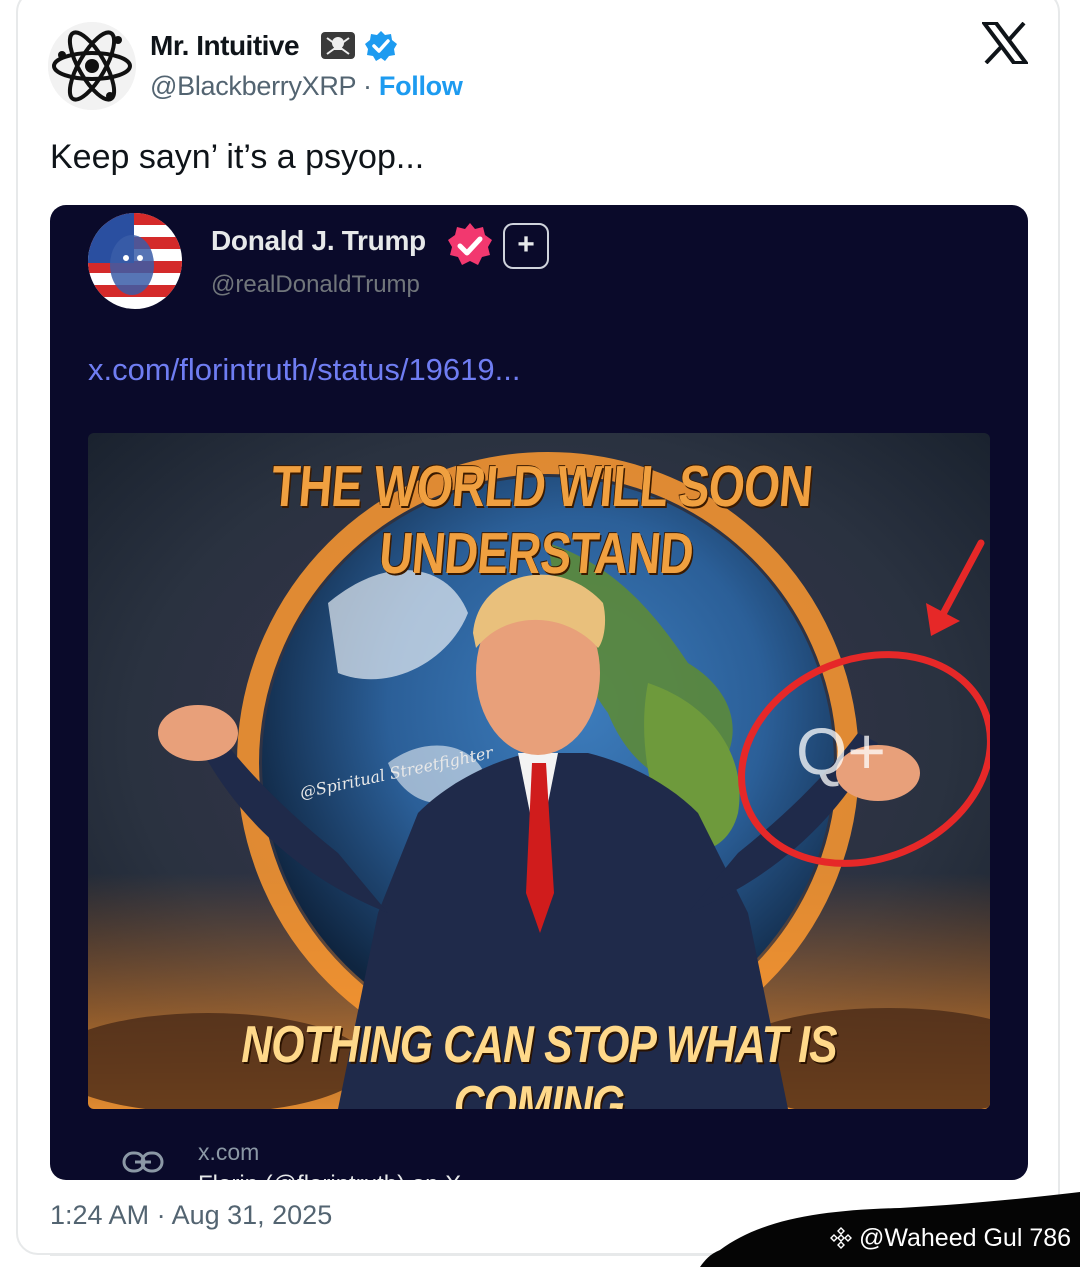  What do you see at coordinates (135, 261) in the screenshot?
I see `embedded-author-avatar` at bounding box center [135, 261].